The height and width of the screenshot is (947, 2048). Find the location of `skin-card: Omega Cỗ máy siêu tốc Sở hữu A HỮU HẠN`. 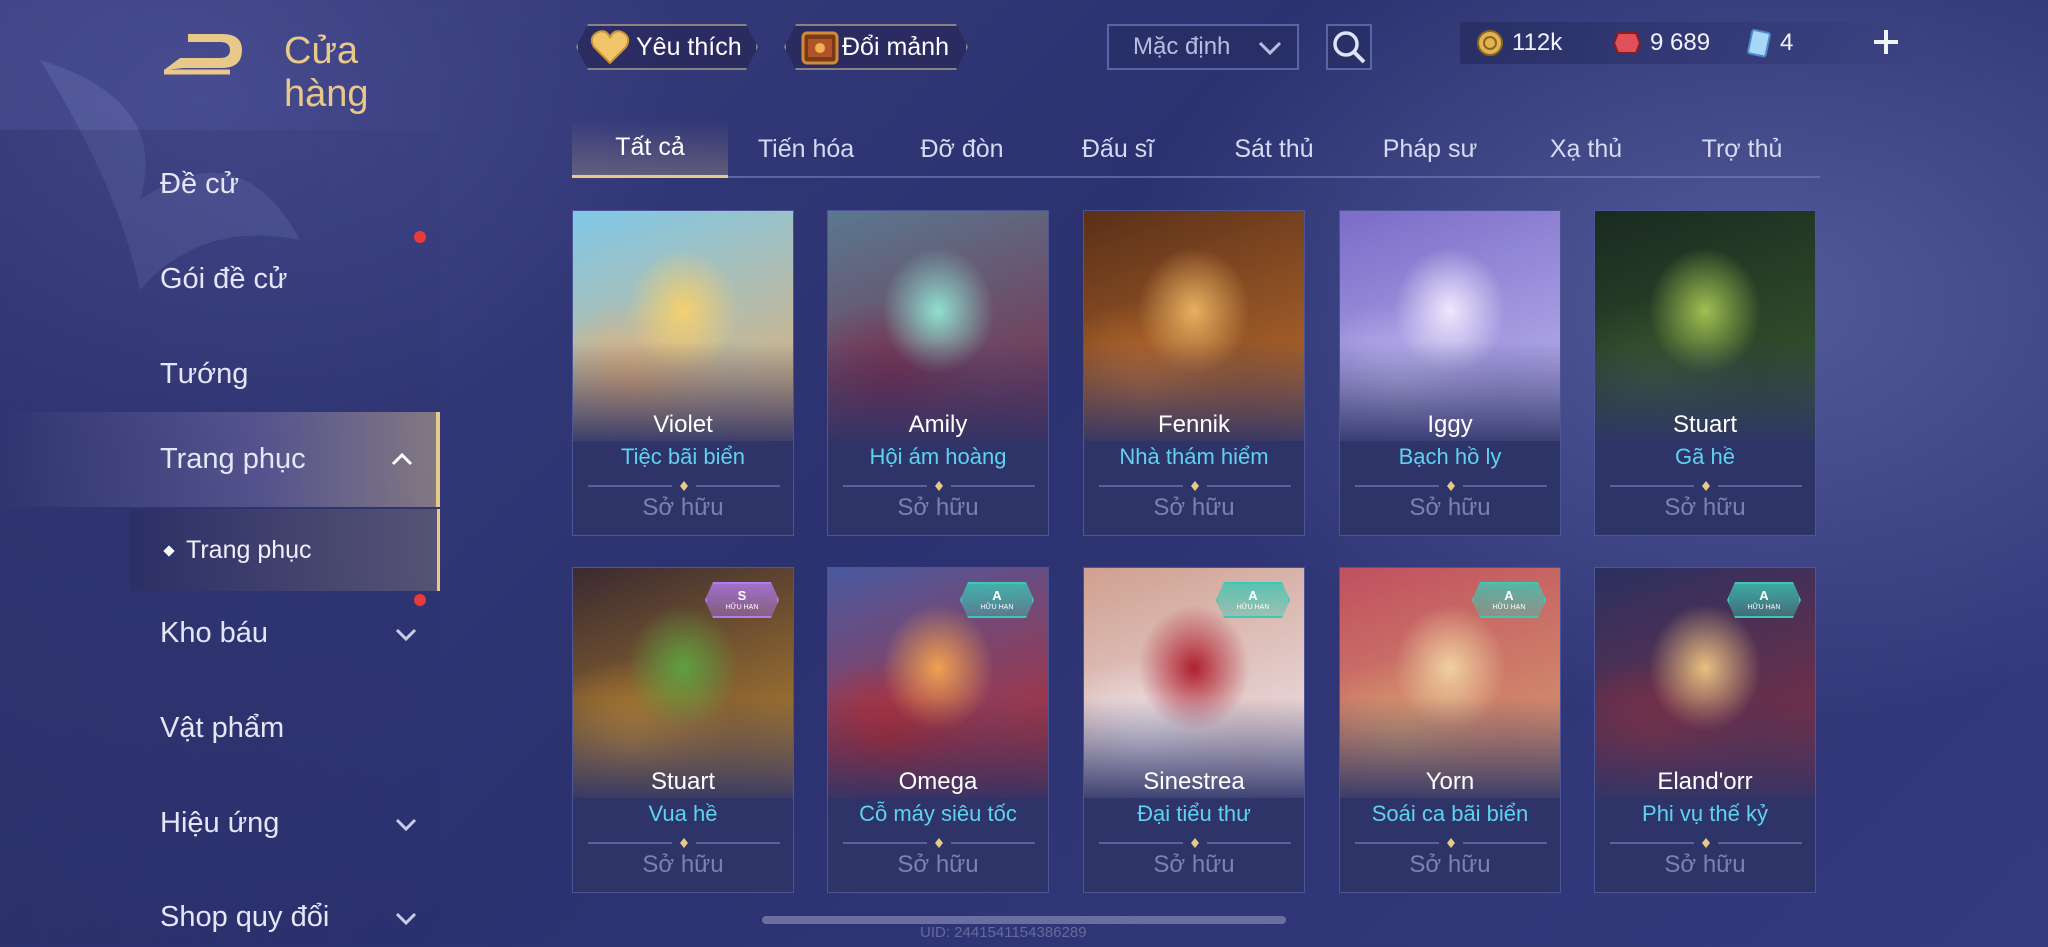

skin-card: Omega Cỗ máy siêu tốc Sở hữu A HỮU HẠN is located at coordinates (938, 730).